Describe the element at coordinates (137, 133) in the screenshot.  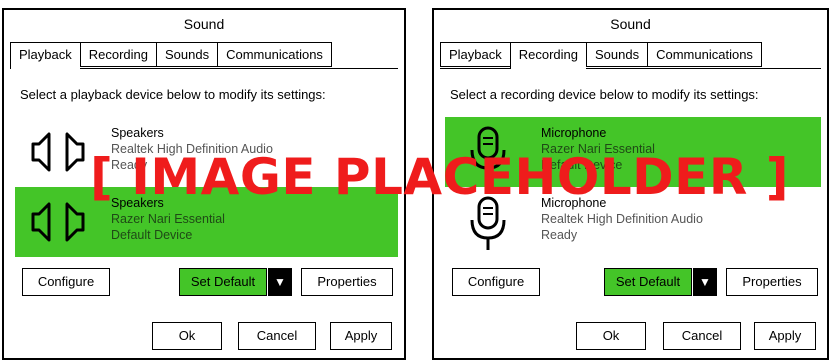
I see `device-name: Speakers` at that location.